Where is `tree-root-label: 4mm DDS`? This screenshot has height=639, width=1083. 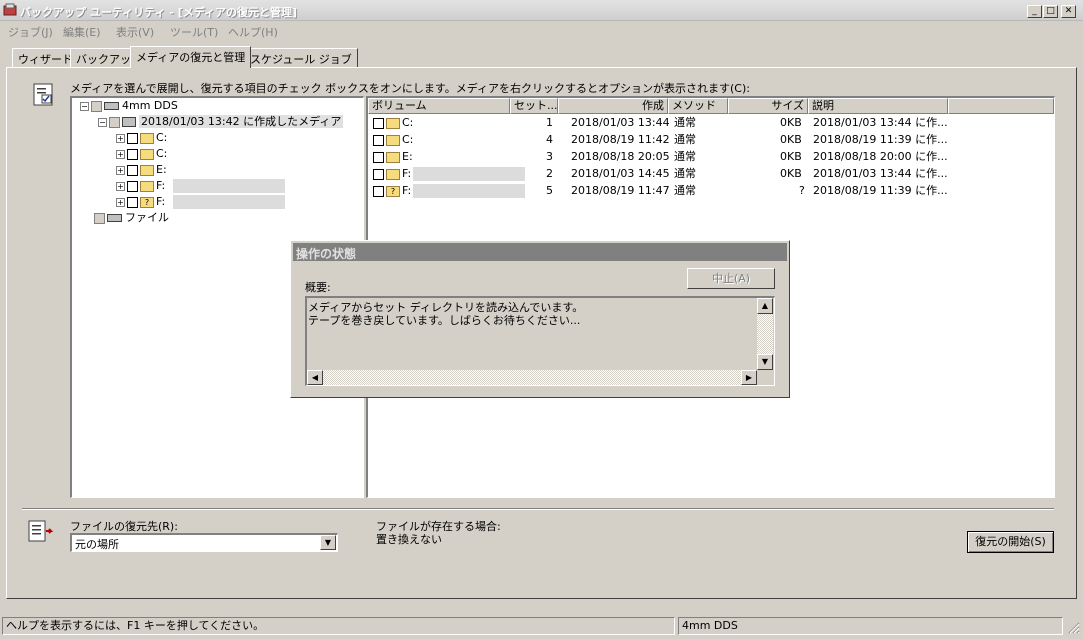 tree-root-label: 4mm DDS is located at coordinates (150, 105).